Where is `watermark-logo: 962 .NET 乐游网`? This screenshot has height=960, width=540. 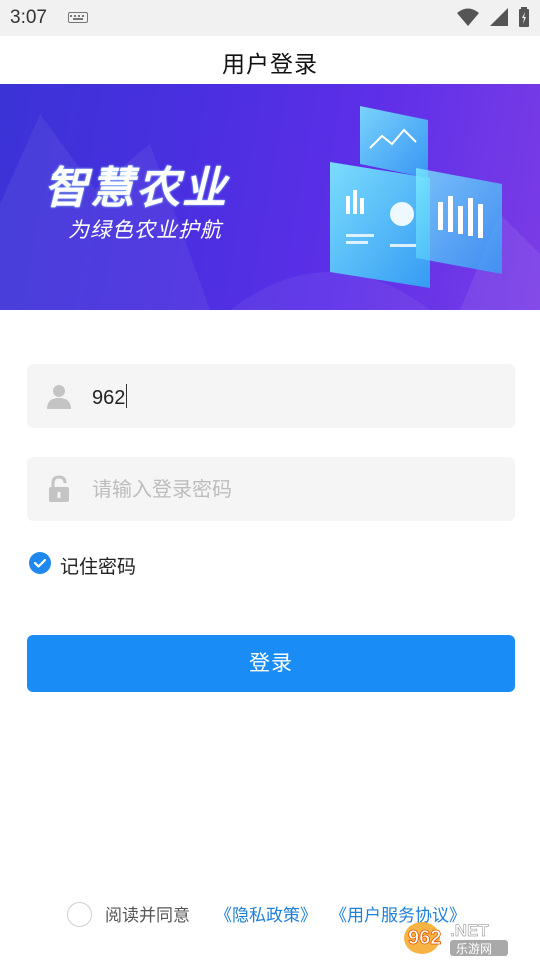 watermark-logo: 962 .NET 乐游网 is located at coordinates (467, 934).